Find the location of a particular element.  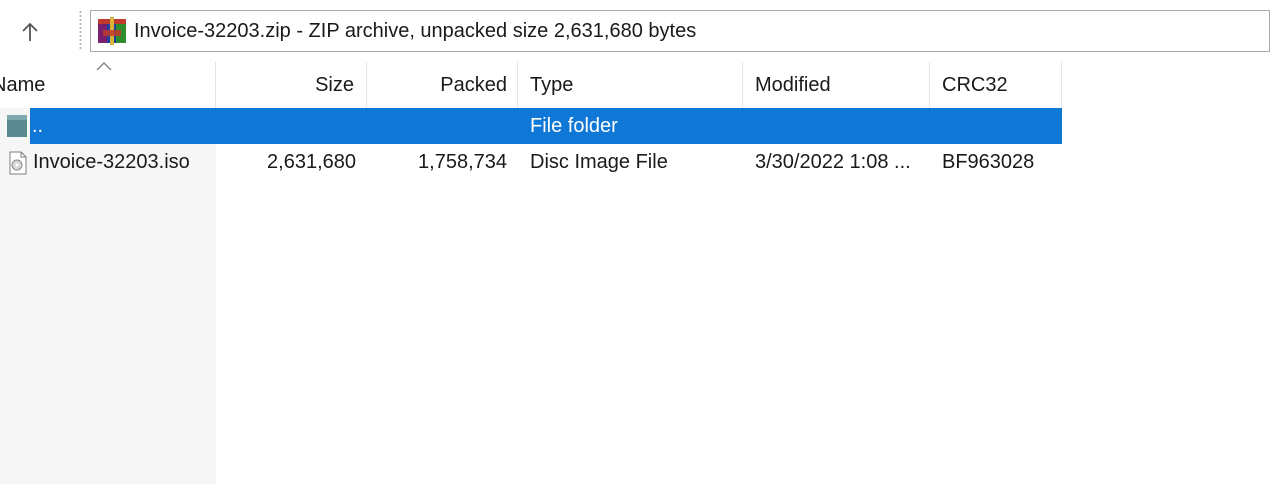

column-header-type: Type is located at coordinates (630, 85).